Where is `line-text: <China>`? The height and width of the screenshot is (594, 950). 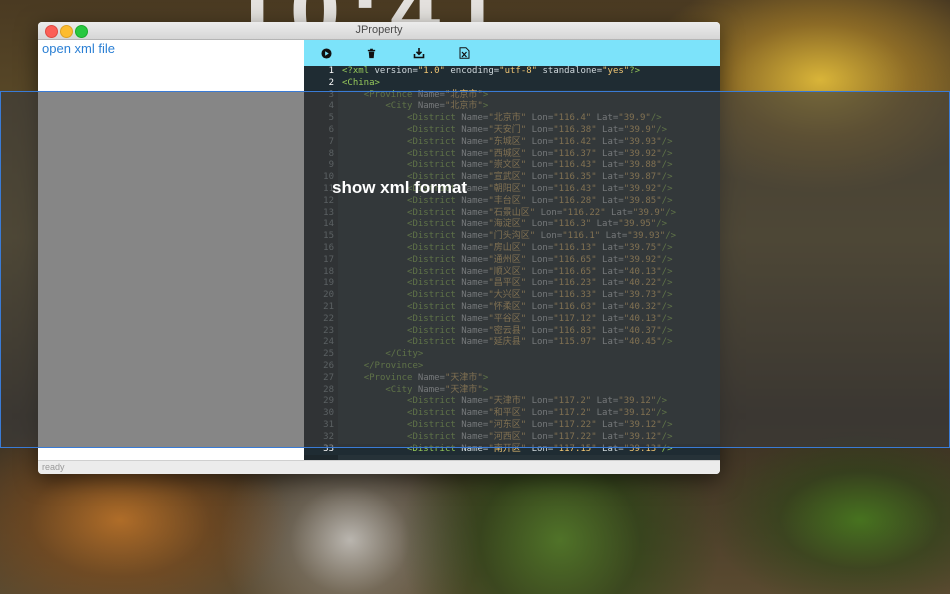 line-text: <China> is located at coordinates (361, 82).